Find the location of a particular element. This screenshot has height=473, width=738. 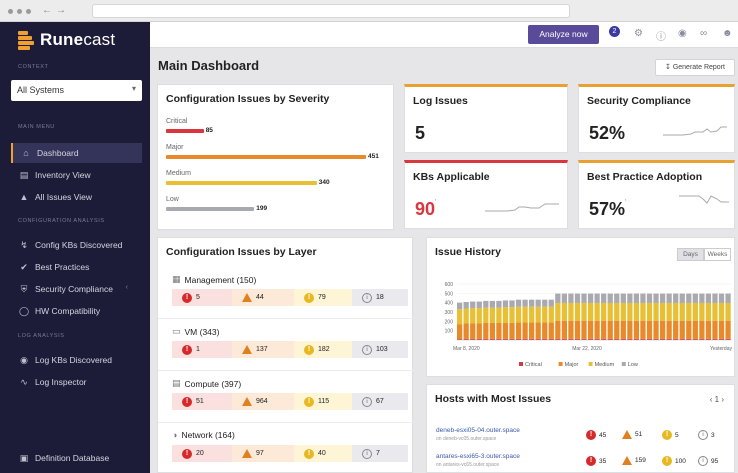

layer-name: ▤ Compute (397) is located at coordinates (206, 383).